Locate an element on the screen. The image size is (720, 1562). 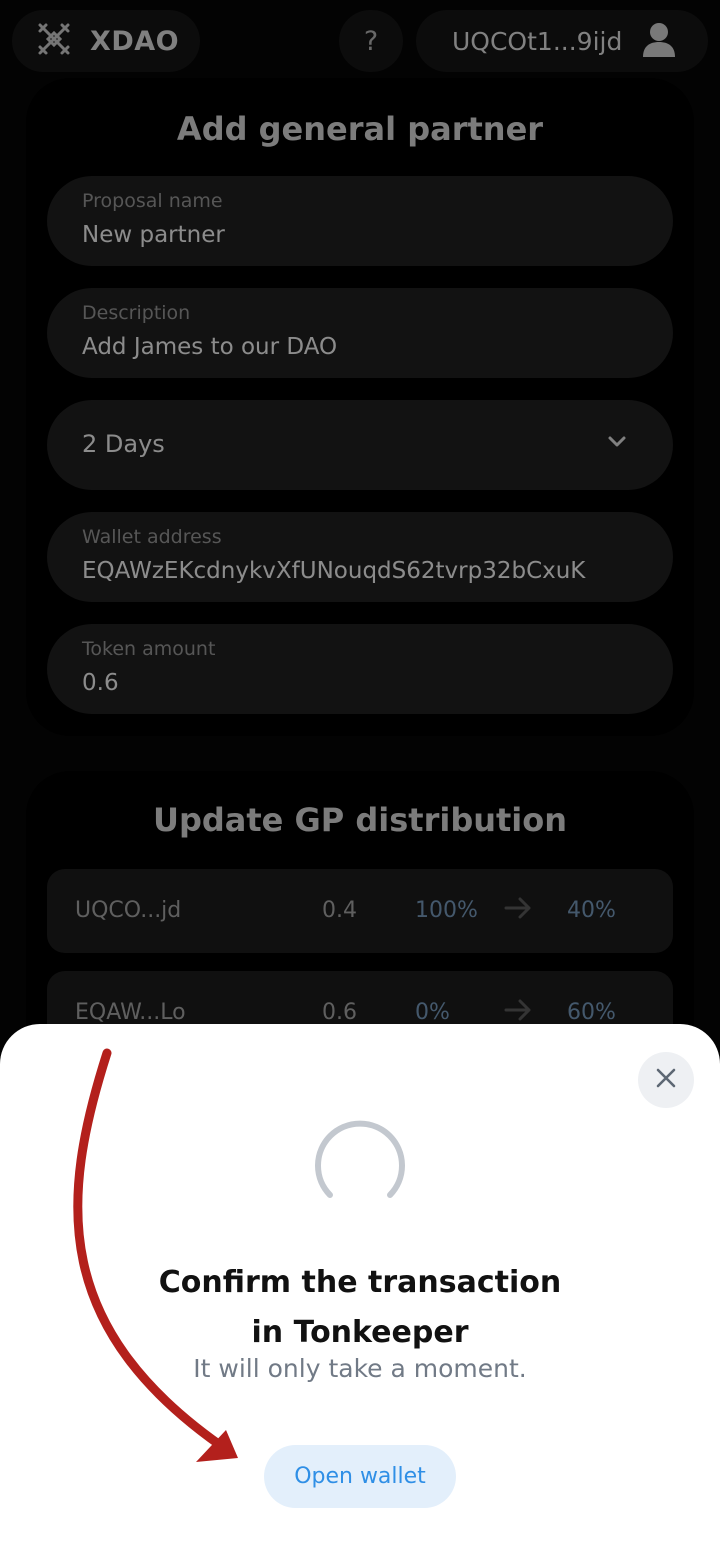
confirm-title-line2: in Tonkeeper is located at coordinates (360, 1332).